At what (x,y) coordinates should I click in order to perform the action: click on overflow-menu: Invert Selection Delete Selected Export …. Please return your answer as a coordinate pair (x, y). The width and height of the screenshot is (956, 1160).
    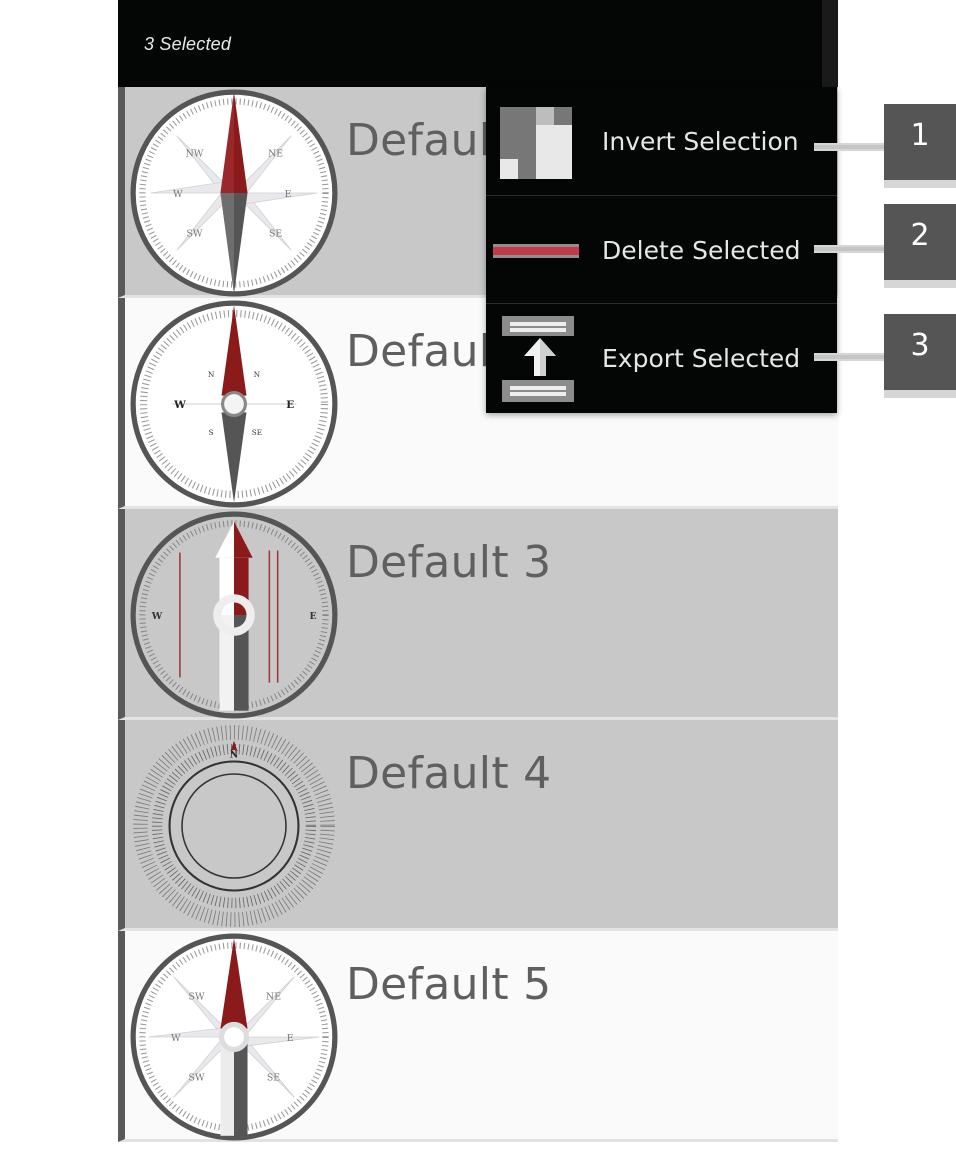
    Looking at the image, I should click on (661, 250).